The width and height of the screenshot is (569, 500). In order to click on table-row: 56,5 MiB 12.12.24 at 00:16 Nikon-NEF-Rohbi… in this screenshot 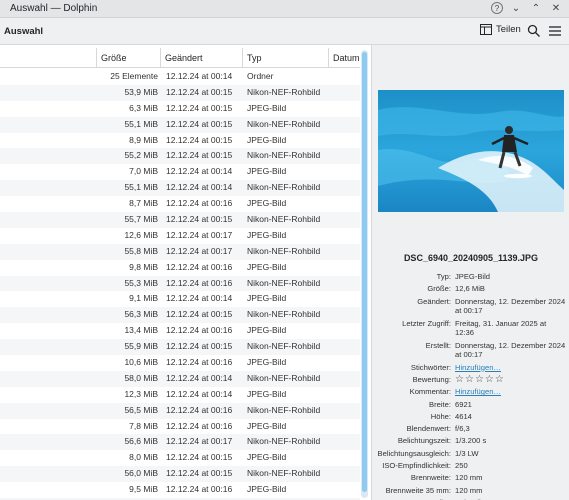, I will do `click(180, 410)`.